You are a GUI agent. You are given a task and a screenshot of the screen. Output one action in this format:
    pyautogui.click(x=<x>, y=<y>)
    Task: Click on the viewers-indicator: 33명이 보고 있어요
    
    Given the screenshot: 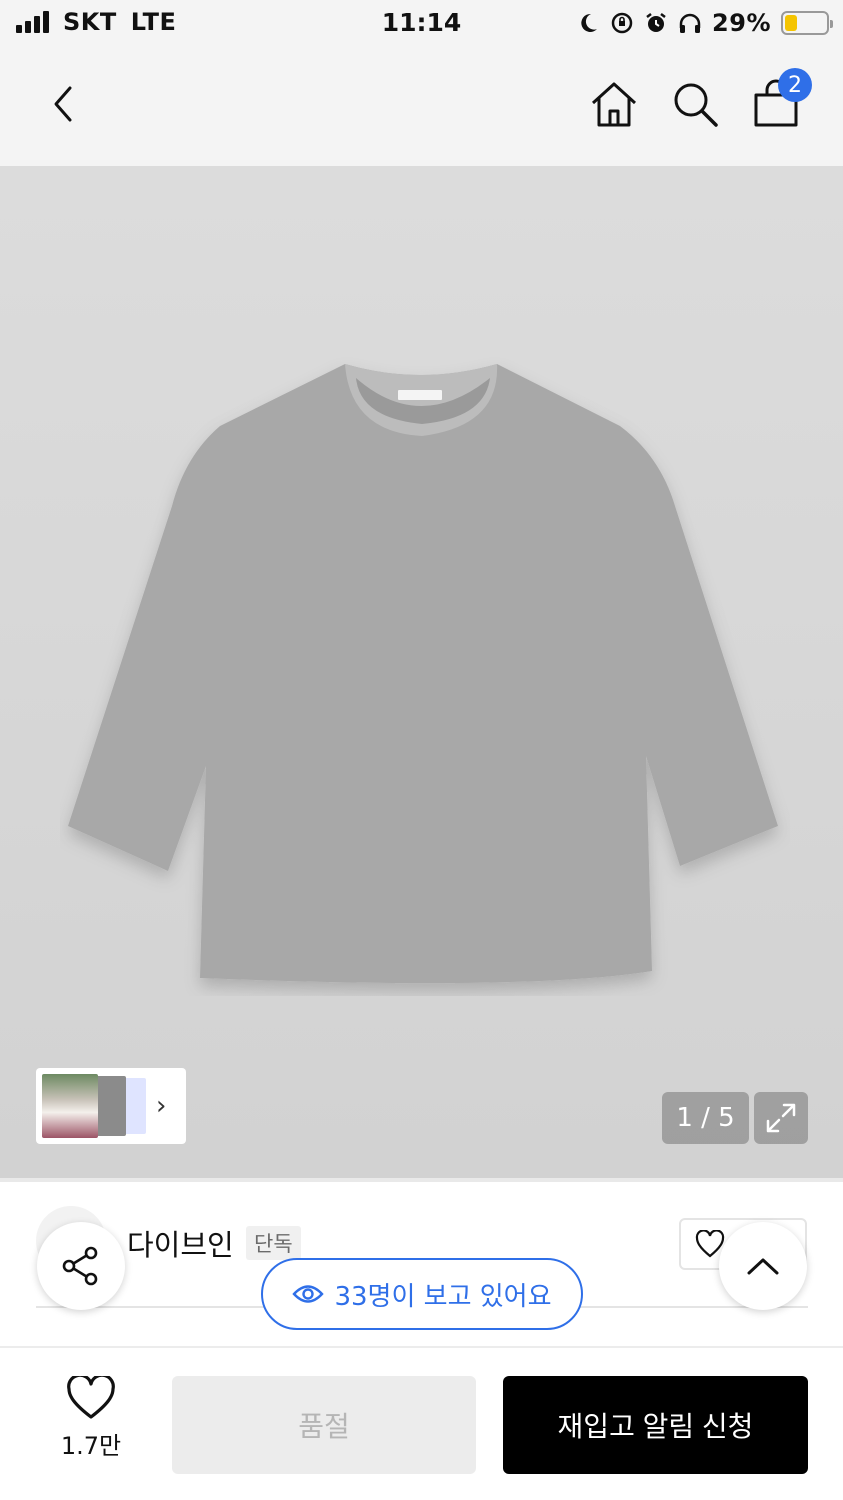 What is the action you would take?
    pyautogui.click(x=422, y=1294)
    